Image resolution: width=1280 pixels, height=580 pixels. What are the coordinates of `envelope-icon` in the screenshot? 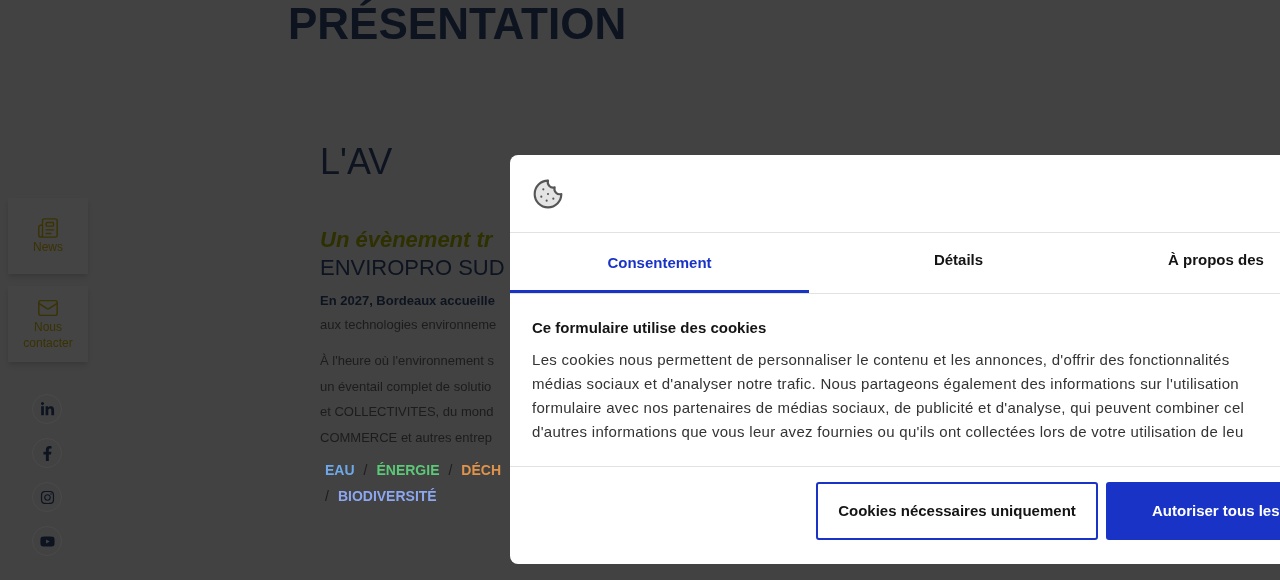 It's located at (48, 308).